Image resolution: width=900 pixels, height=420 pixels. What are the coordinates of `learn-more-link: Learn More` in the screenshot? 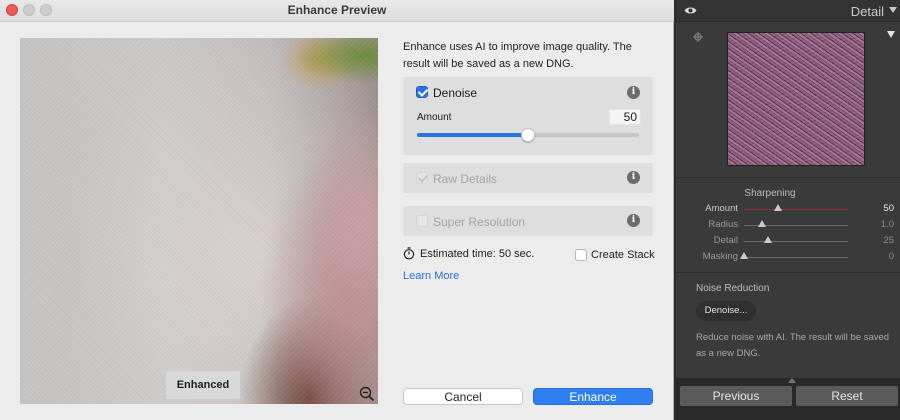 It's located at (431, 276).